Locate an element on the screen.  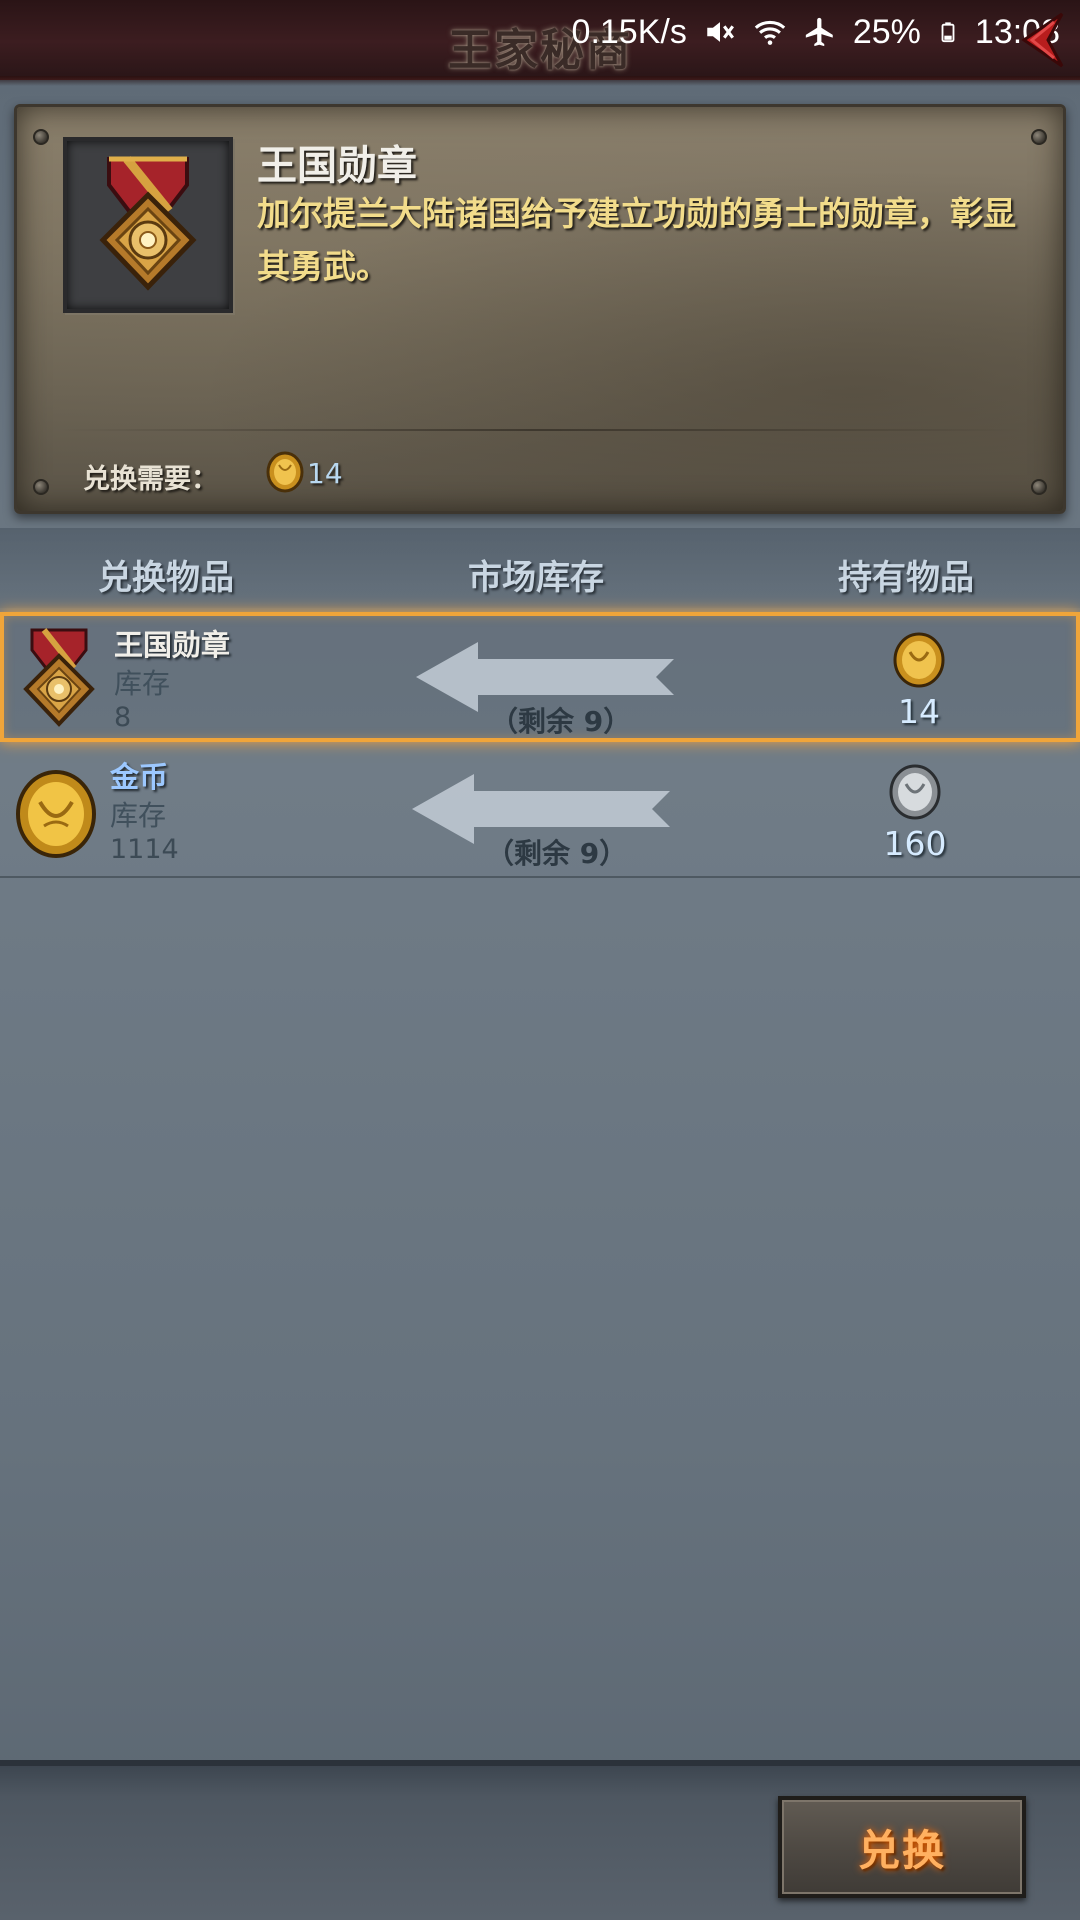
item-icon-frame is located at coordinates (148, 225).